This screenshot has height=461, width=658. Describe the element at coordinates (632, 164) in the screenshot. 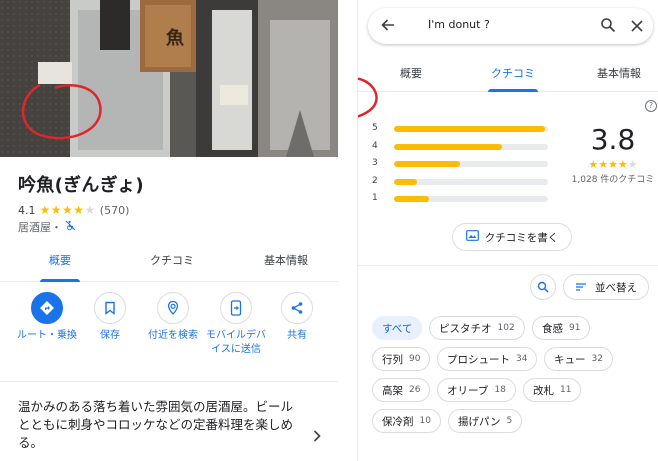

I see `star-empty-icon: ★` at that location.